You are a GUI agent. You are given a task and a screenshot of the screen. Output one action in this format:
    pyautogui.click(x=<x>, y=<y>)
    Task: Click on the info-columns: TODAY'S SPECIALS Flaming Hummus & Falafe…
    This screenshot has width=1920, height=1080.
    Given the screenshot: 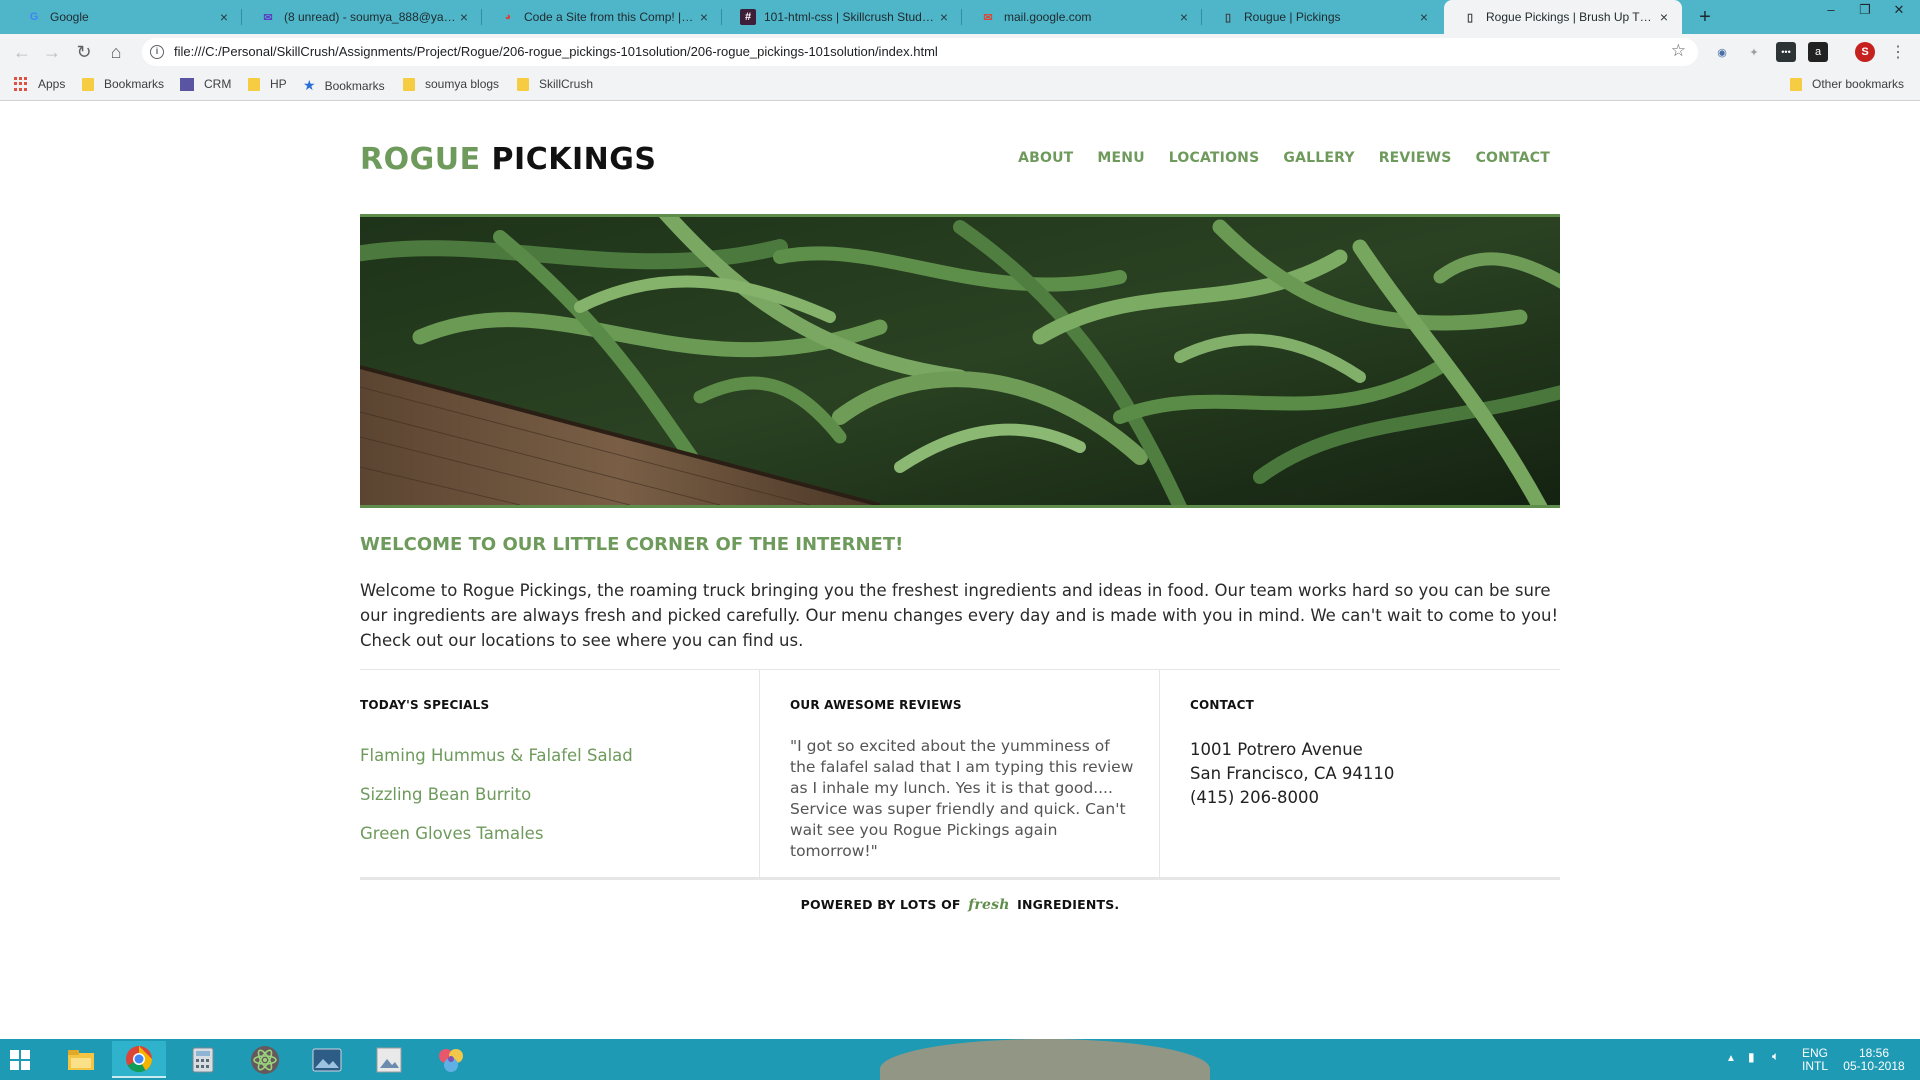 What is the action you would take?
    pyautogui.click(x=960, y=774)
    